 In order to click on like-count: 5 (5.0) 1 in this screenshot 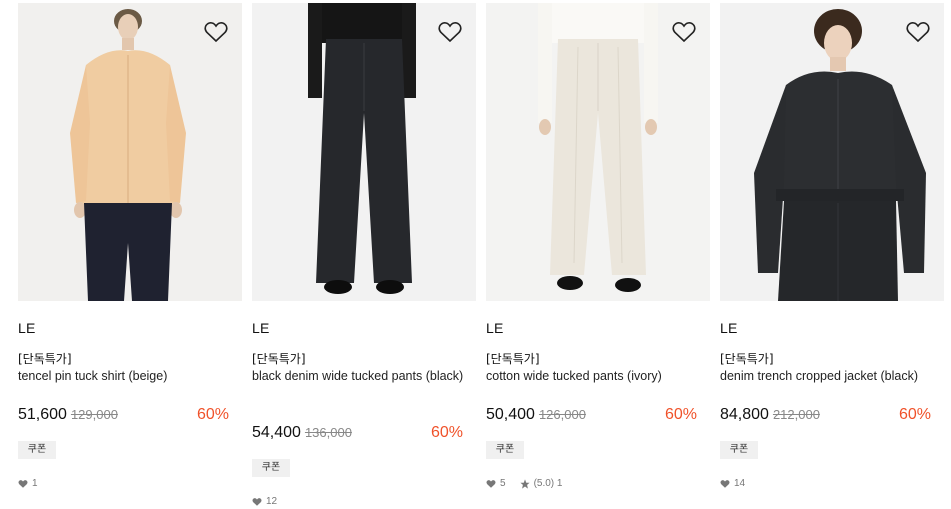, I will do `click(524, 483)`.